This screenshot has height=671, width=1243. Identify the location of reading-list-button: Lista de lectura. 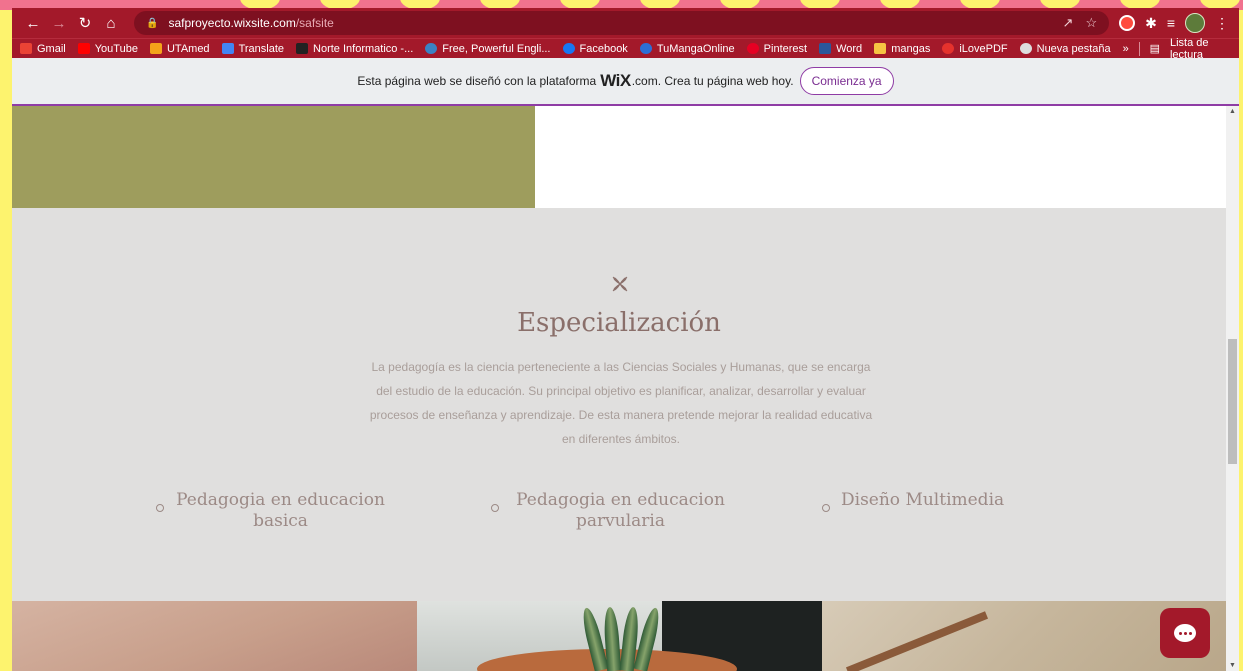
(1200, 49).